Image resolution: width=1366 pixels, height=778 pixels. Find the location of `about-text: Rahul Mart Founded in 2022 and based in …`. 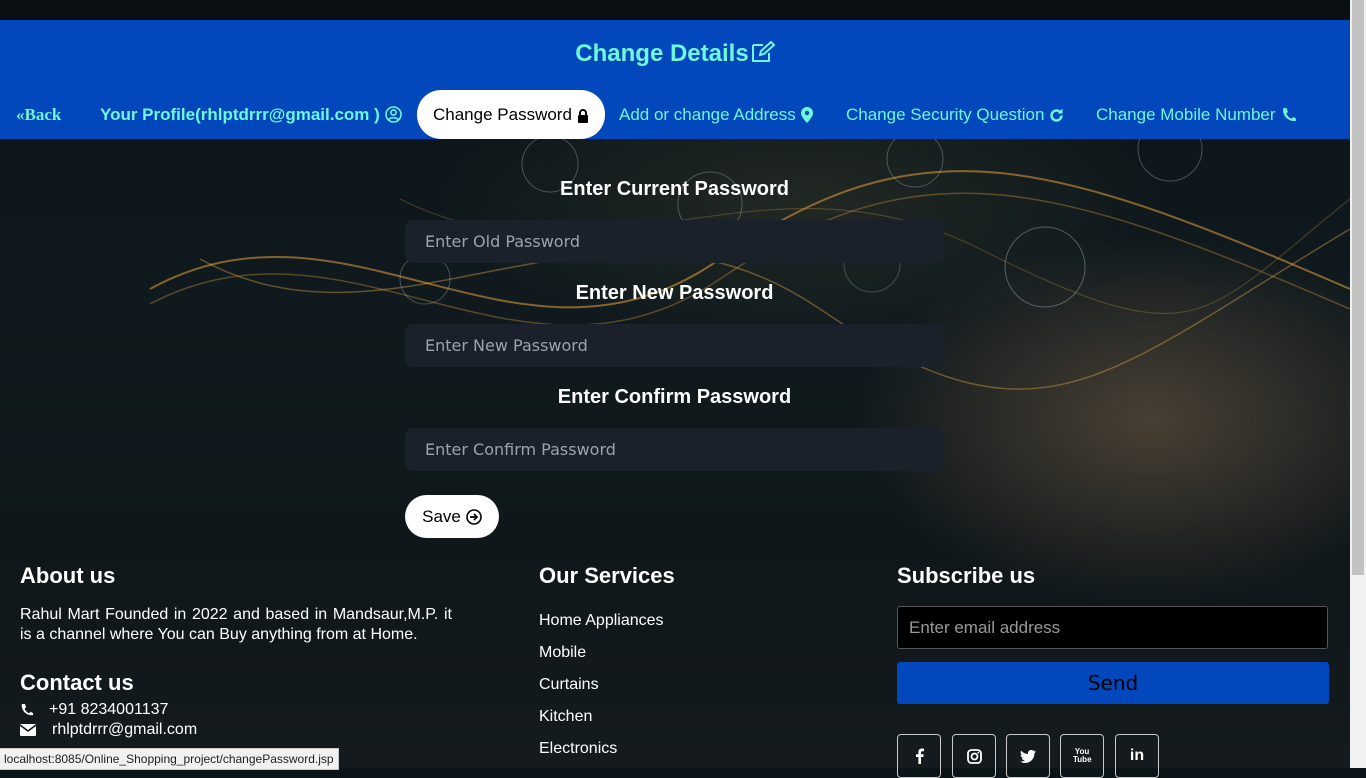

about-text: Rahul Mart Founded in 2022 and based in … is located at coordinates (236, 624).